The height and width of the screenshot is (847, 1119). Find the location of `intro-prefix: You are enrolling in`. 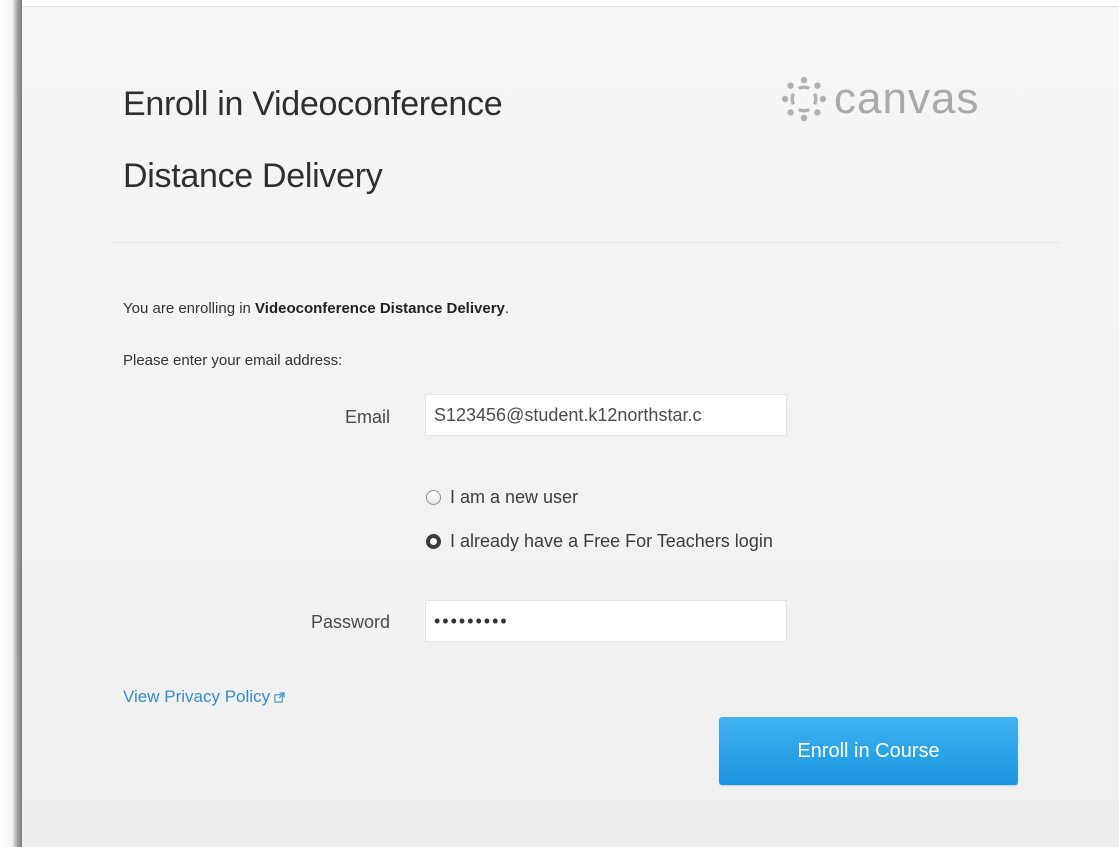

intro-prefix: You are enrolling in is located at coordinates (189, 308).